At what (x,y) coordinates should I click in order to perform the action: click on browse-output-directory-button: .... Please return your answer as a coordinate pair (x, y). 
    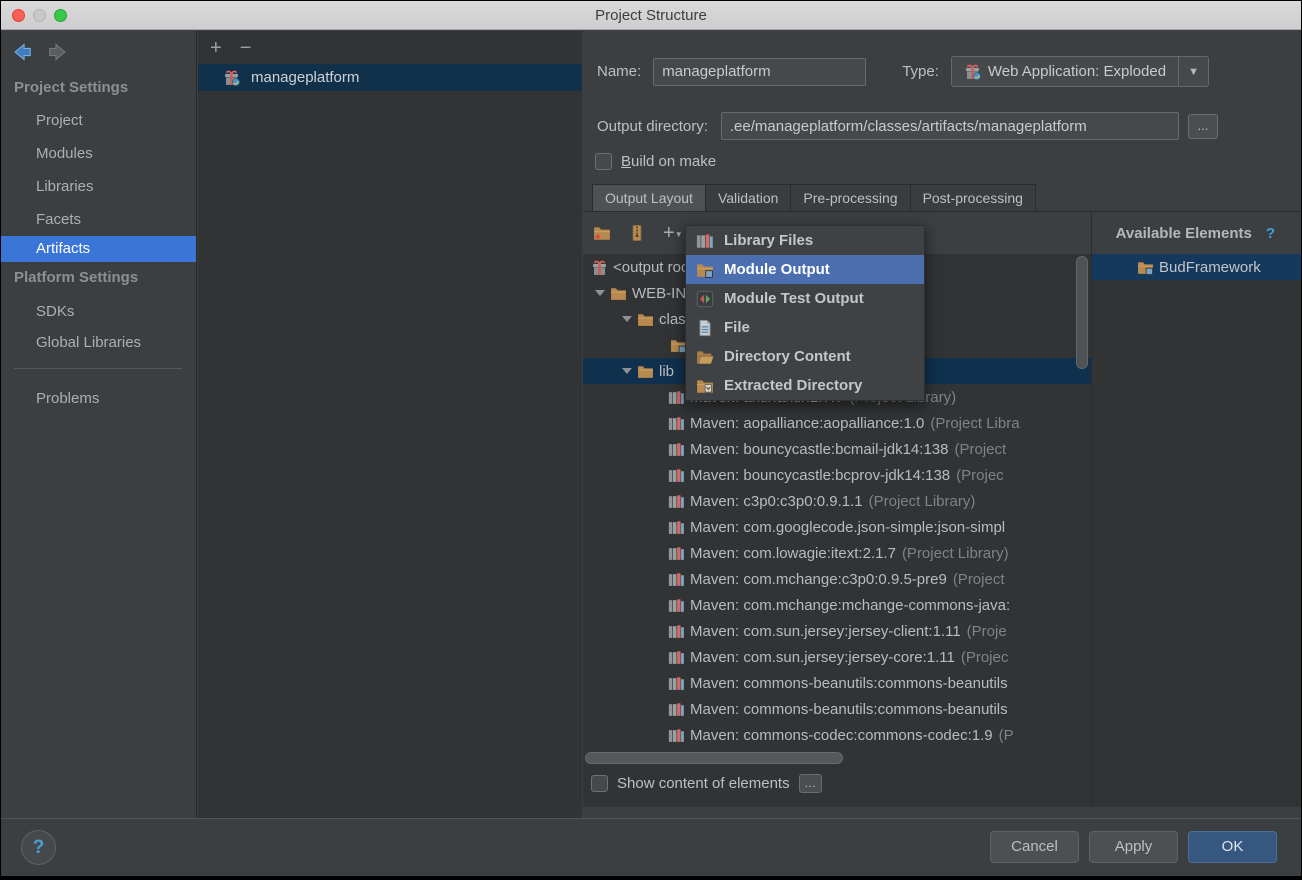
    Looking at the image, I should click on (1202, 126).